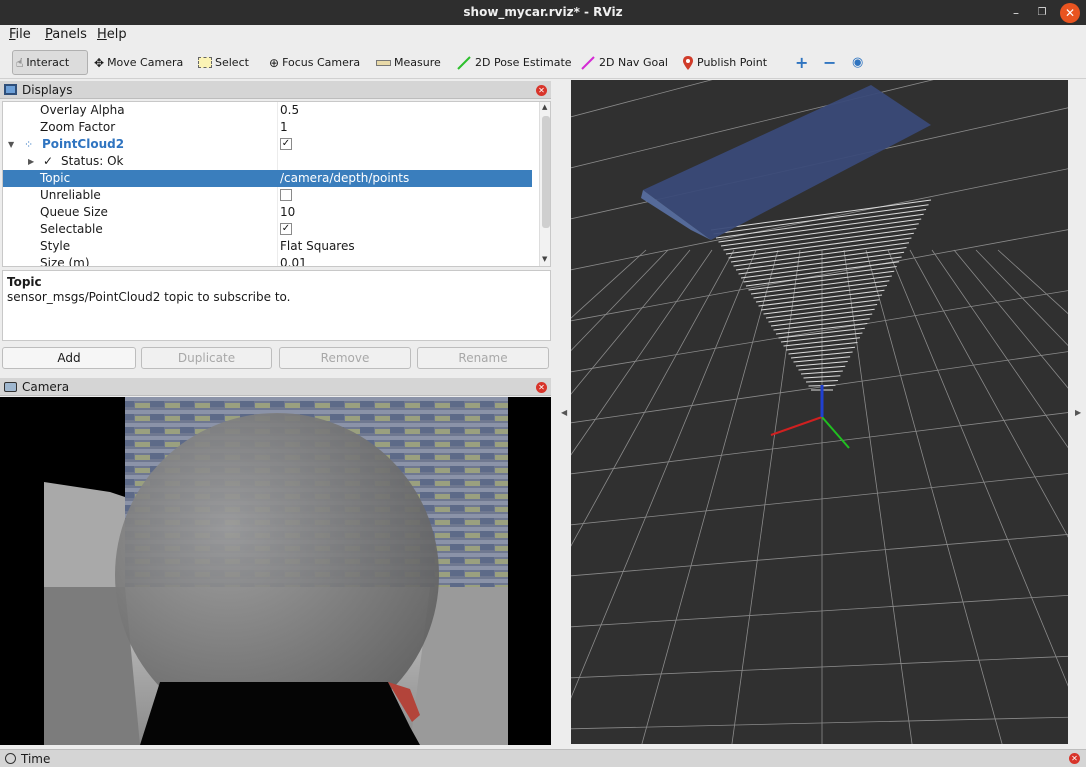  I want to click on maximize-button: ❐, so click(1042, 13).